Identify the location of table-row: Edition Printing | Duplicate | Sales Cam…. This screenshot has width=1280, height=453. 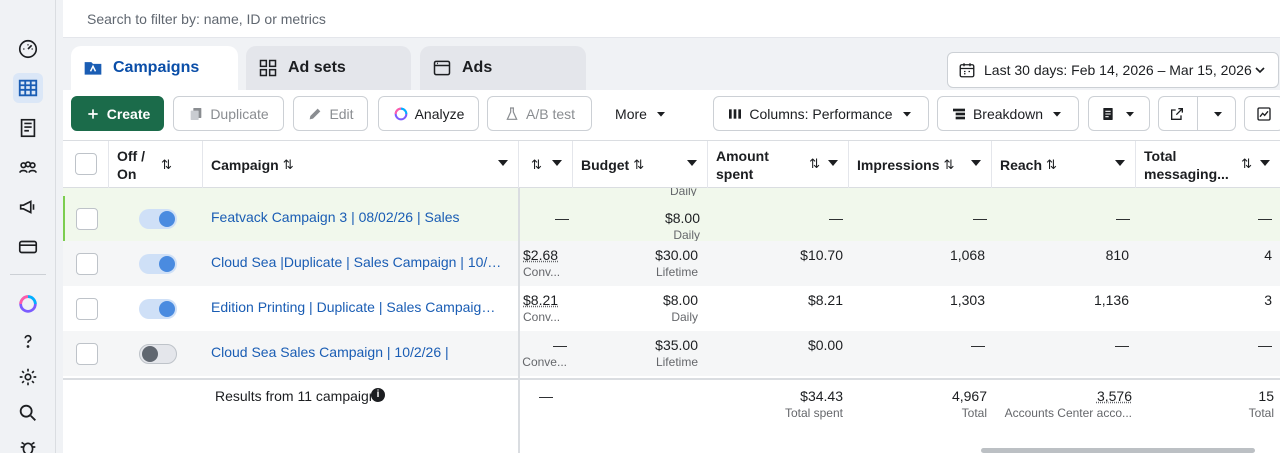
(671, 308).